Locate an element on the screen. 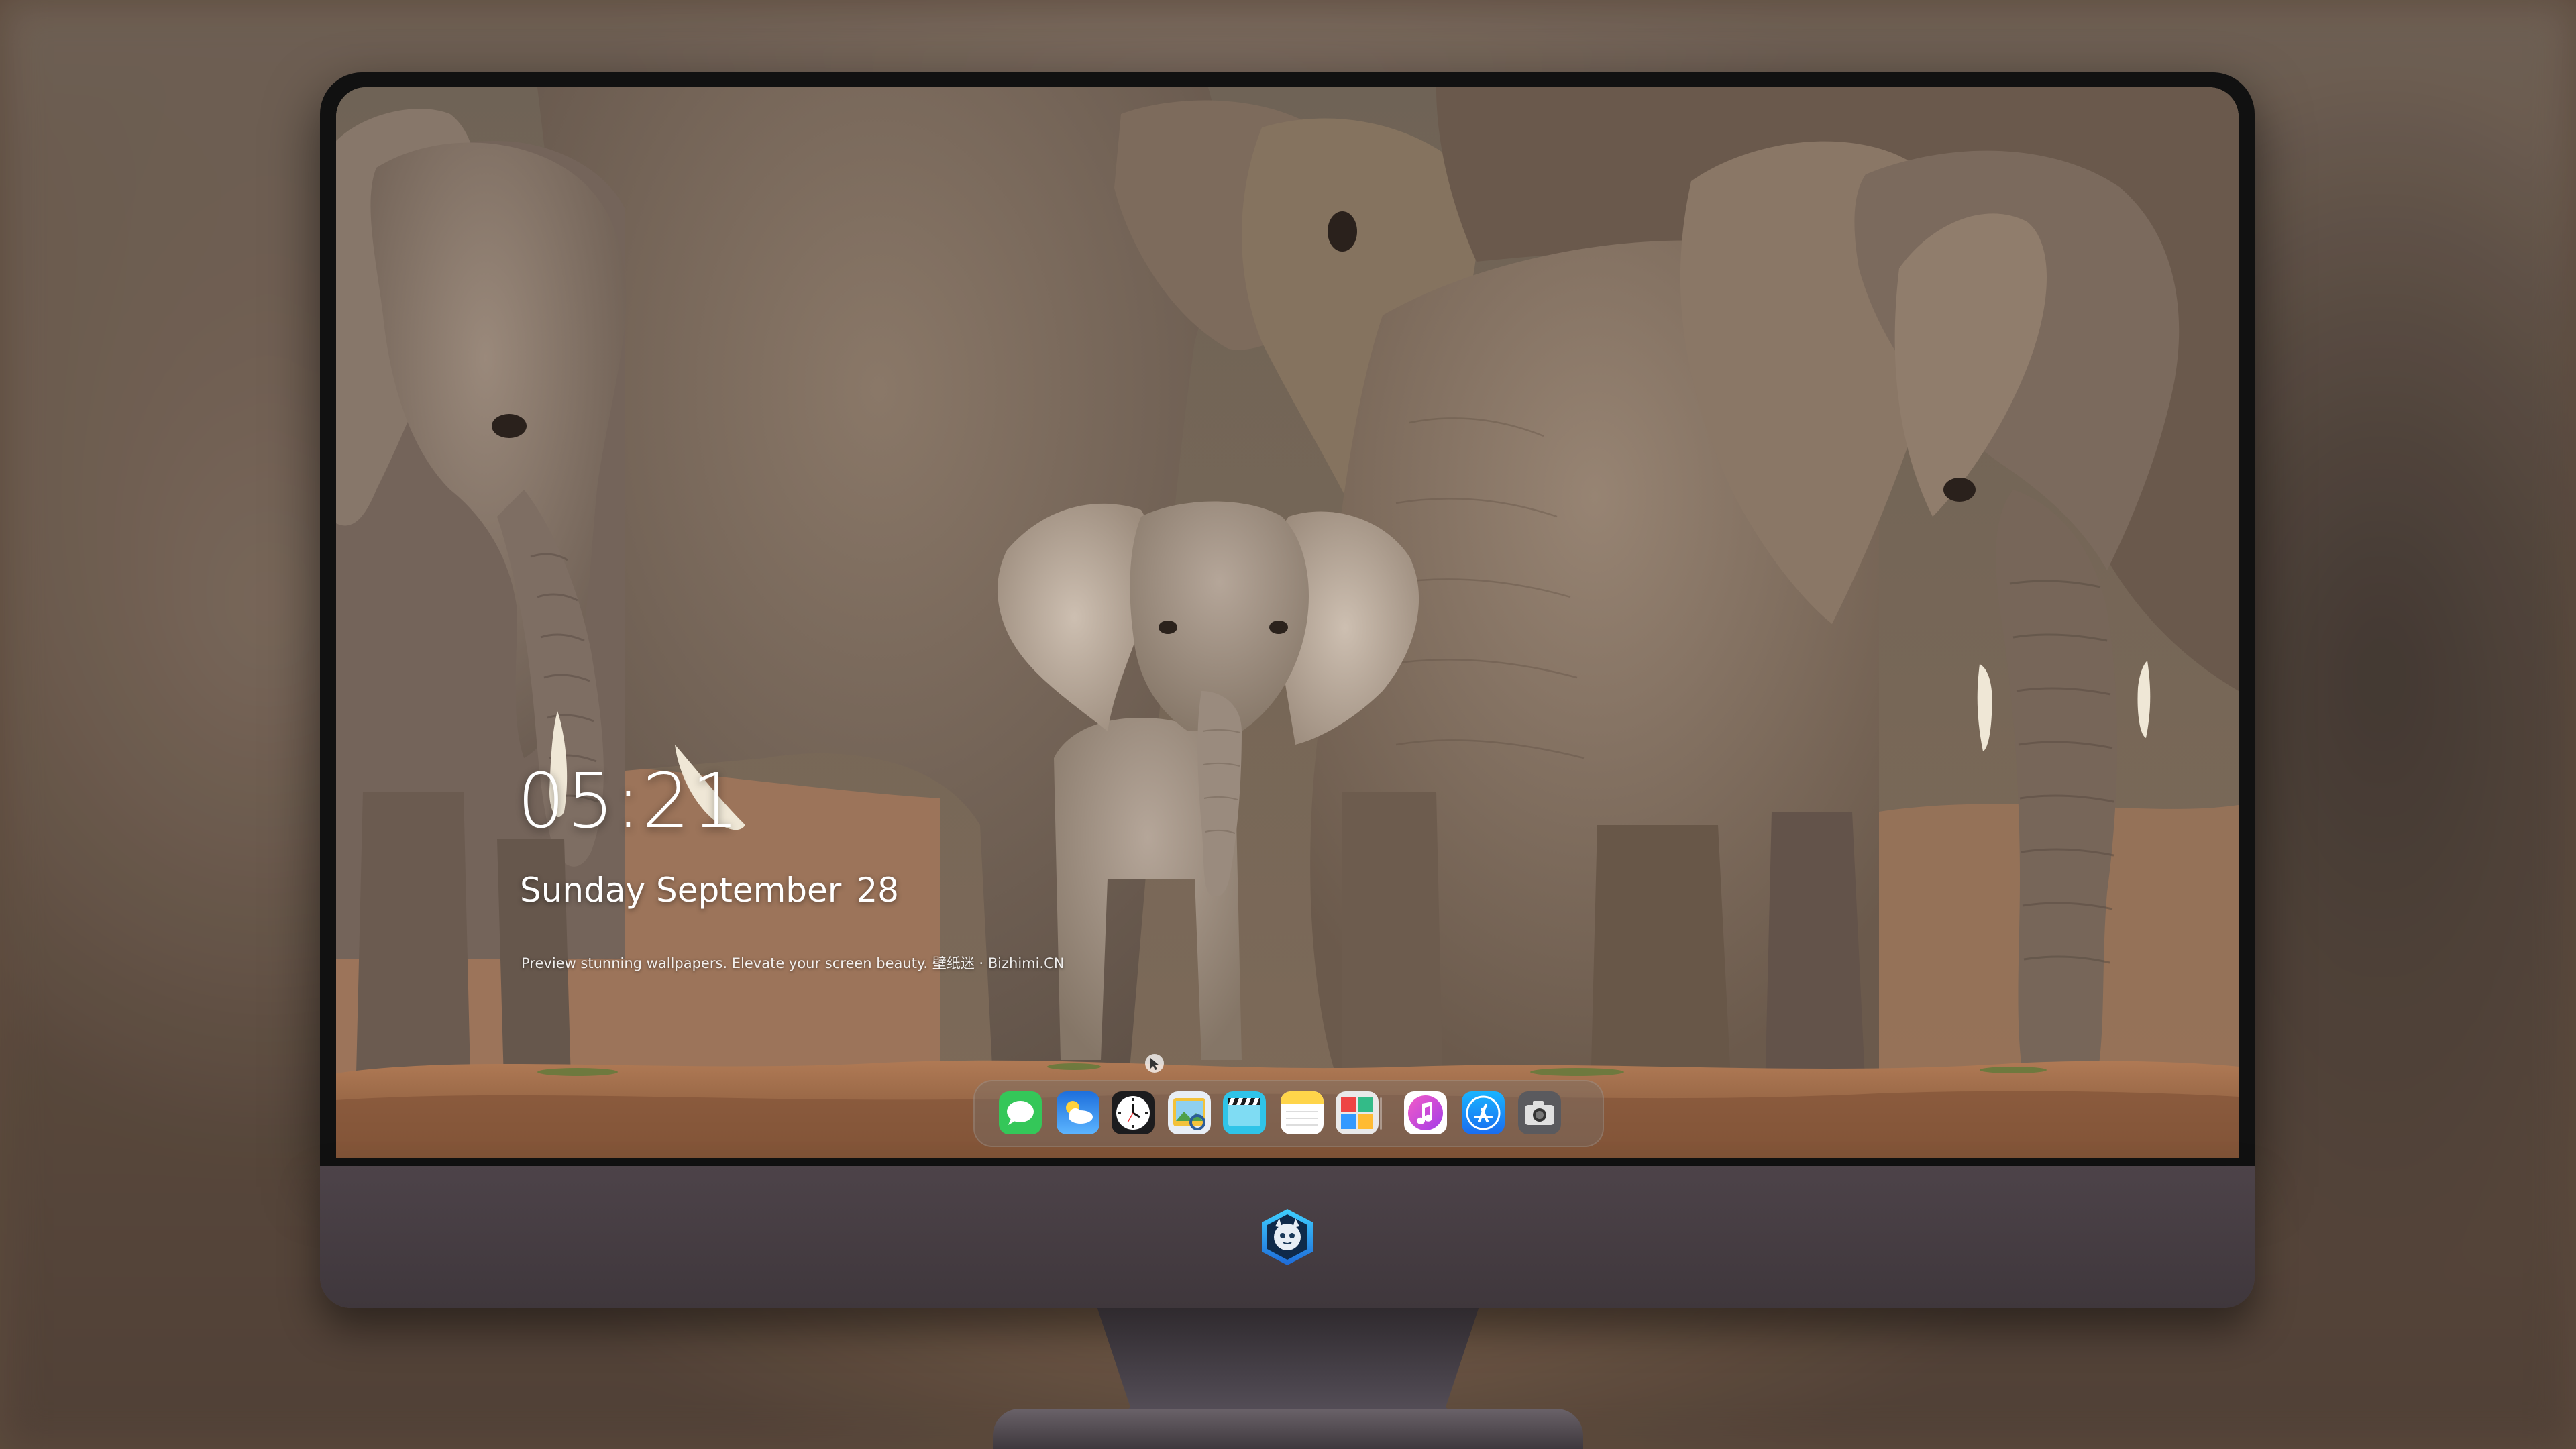  clock-icon is located at coordinates (1133, 1112).